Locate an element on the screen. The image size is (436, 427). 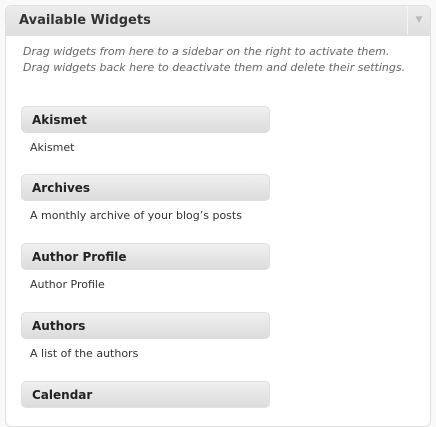
widget-description: A monthly archive of your blog’s posts is located at coordinates (136, 215).